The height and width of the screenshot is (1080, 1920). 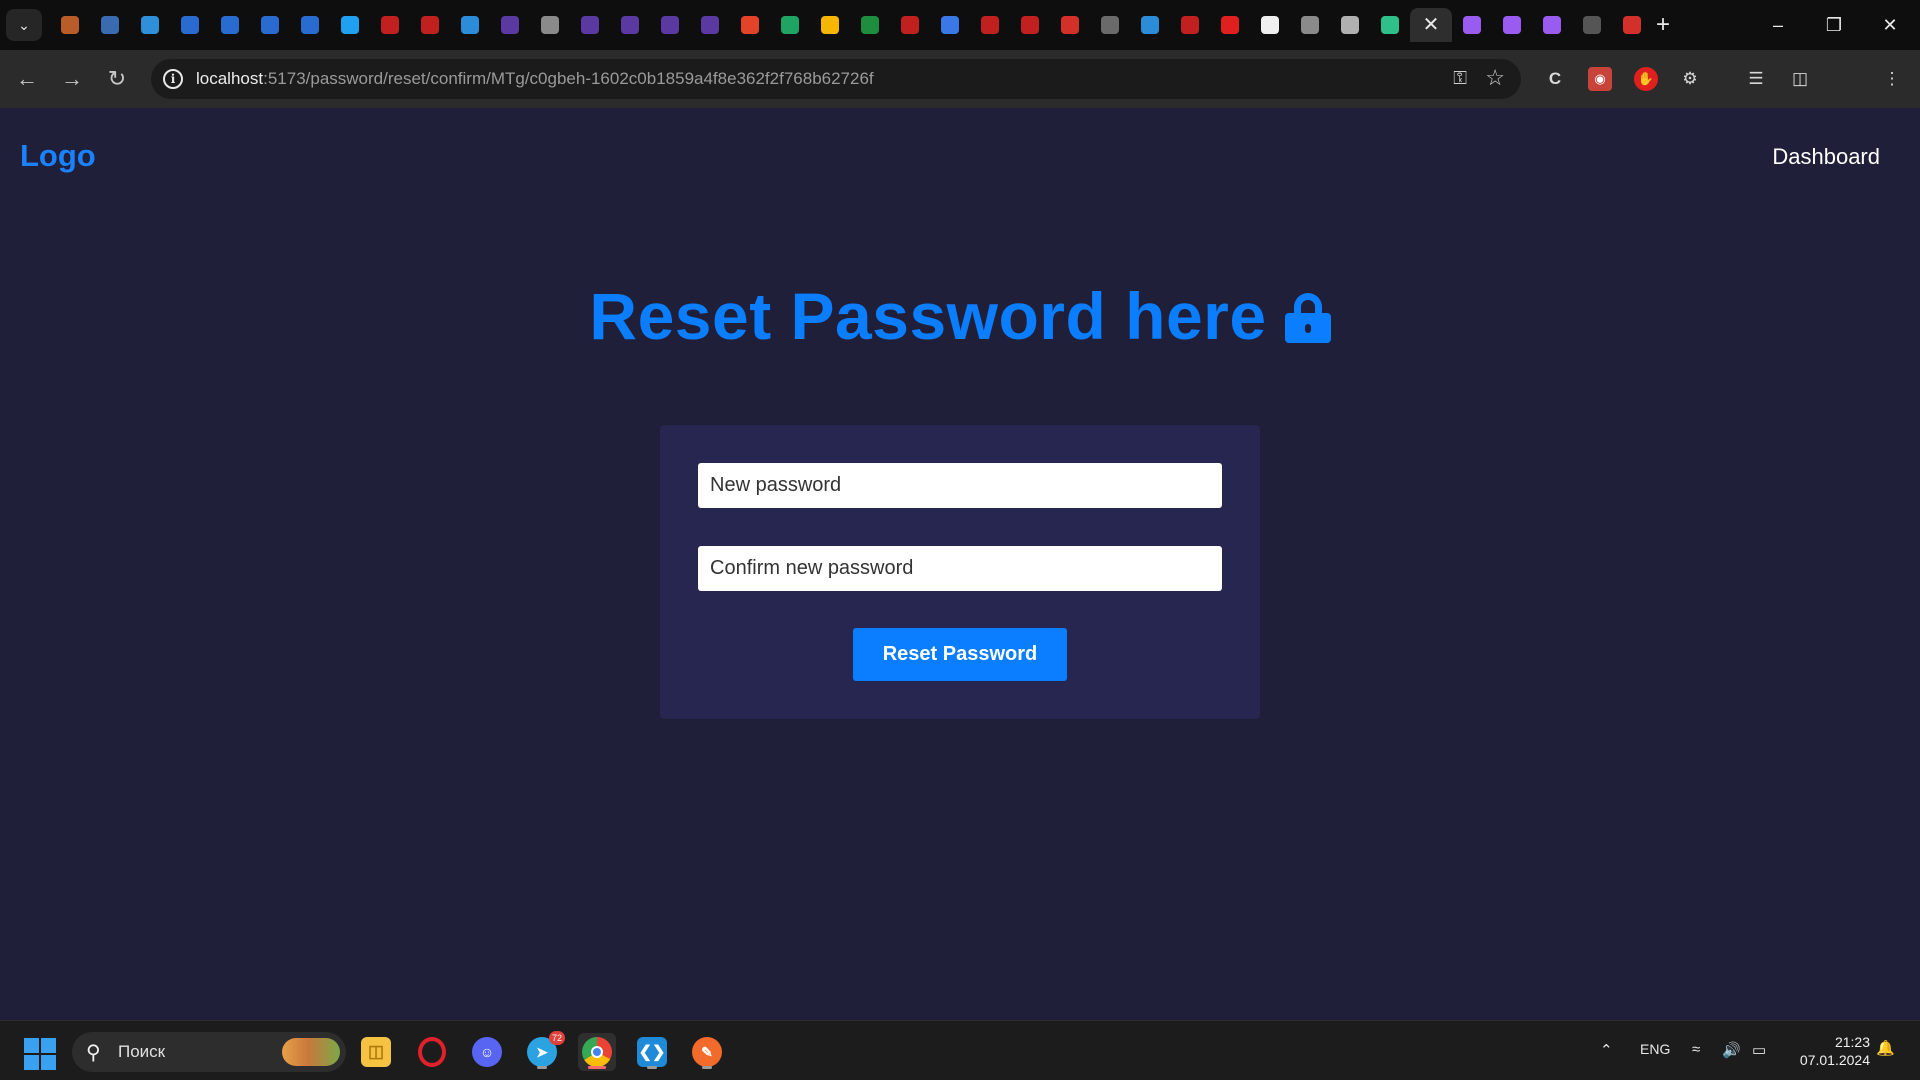 What do you see at coordinates (1759, 1050) in the screenshot?
I see `battery-icon: ▭` at bounding box center [1759, 1050].